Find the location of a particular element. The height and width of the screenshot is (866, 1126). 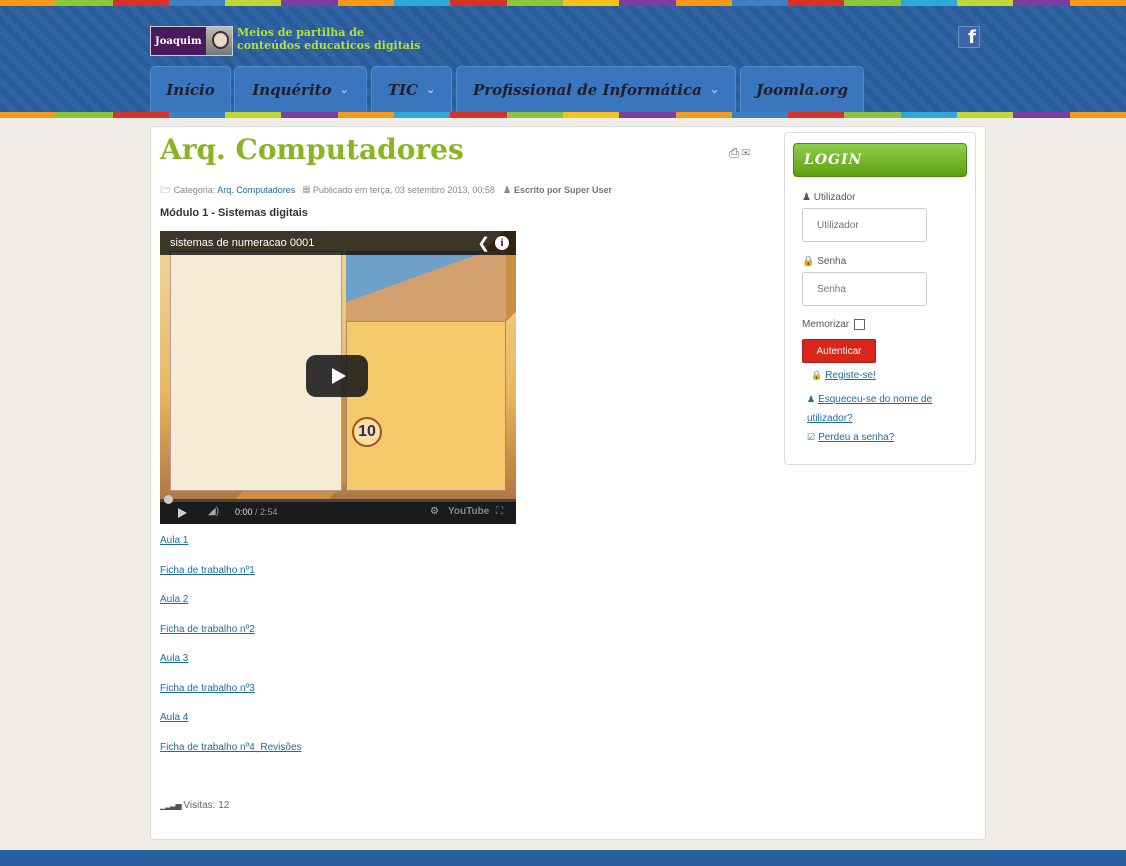

video-title: sistemas de numeracao 0001 is located at coordinates (242, 243).